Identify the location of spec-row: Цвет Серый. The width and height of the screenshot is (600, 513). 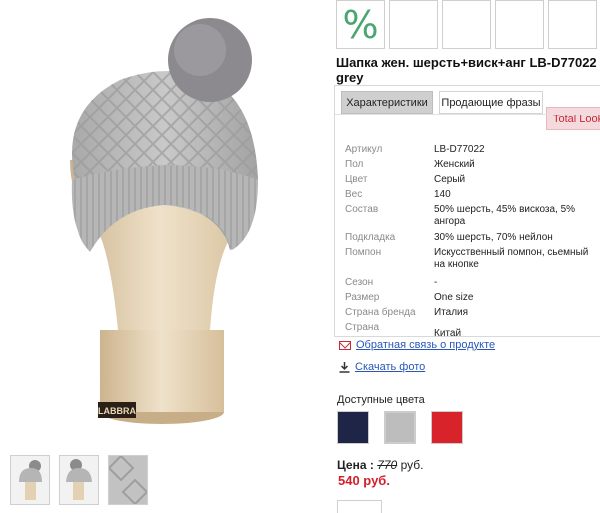
(472, 180).